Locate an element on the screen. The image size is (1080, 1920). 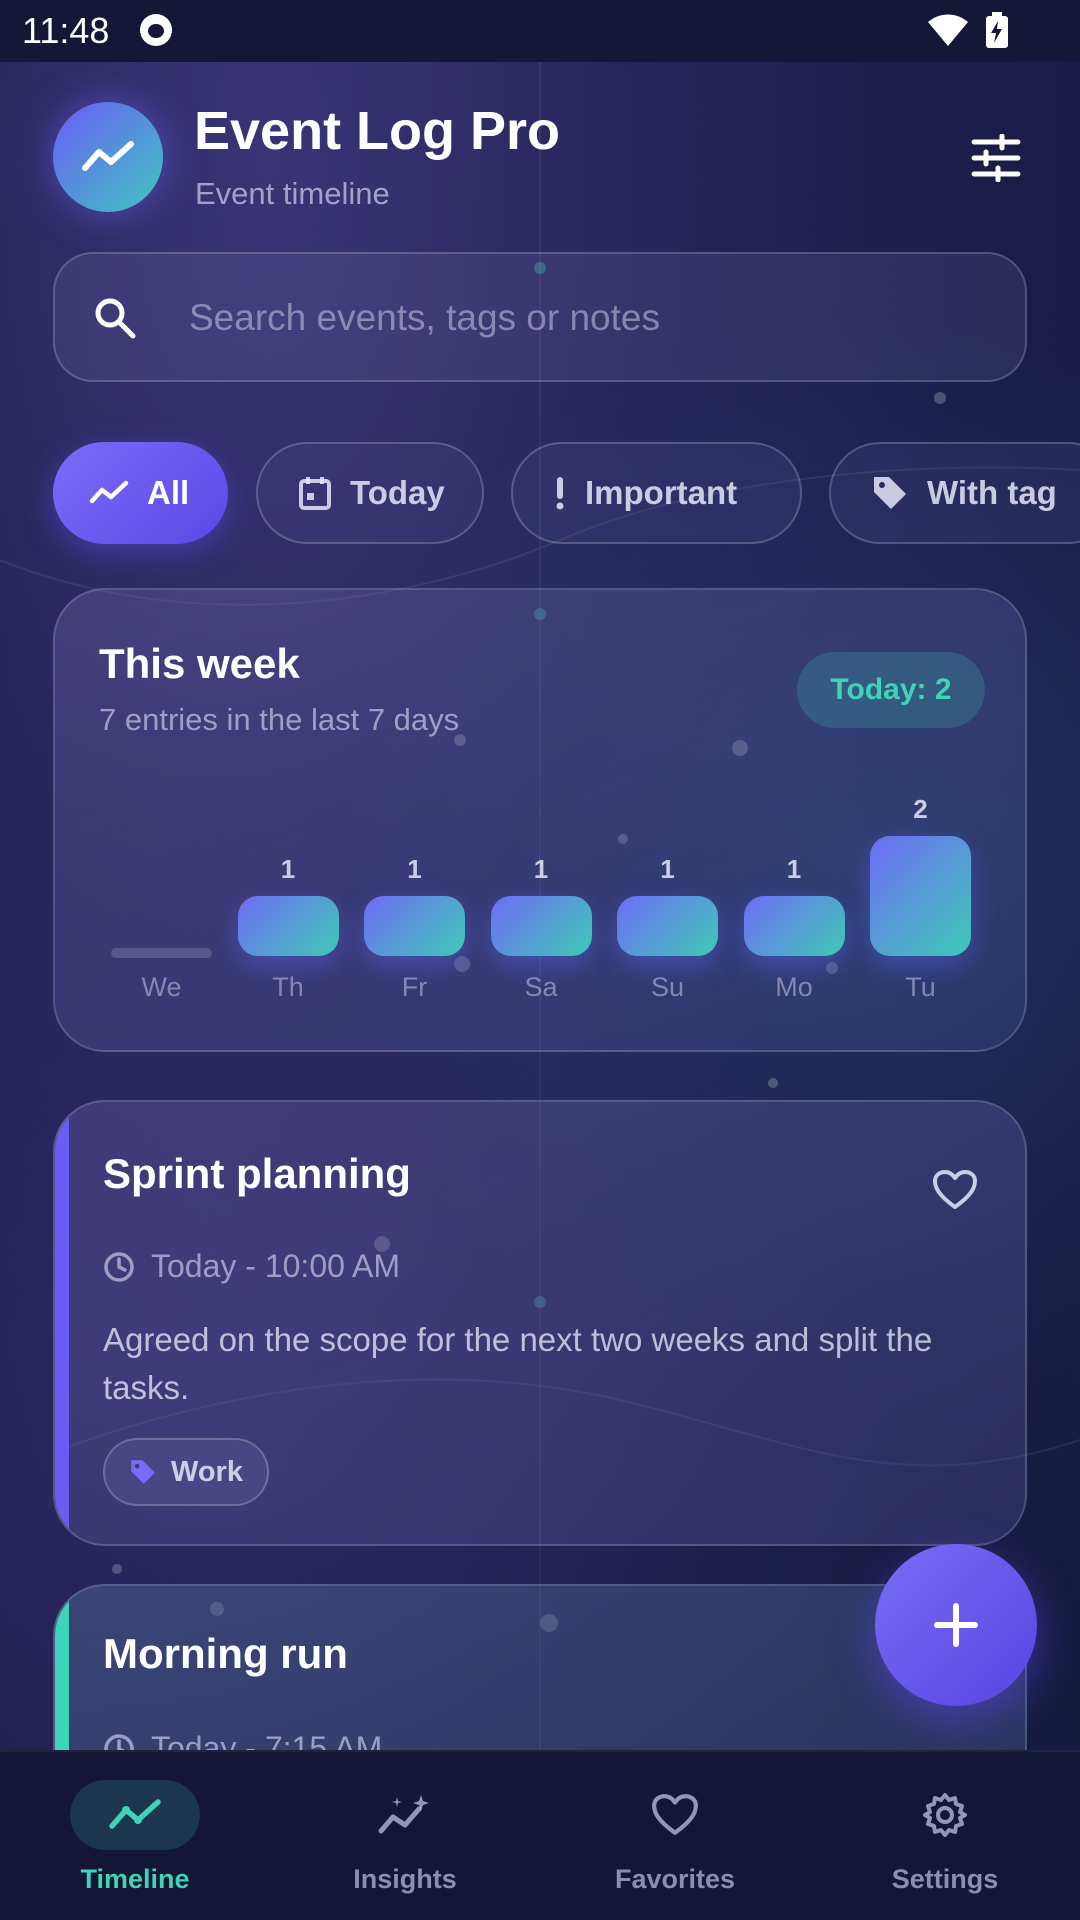
chart-category-label: Sa is located at coordinates (541, 987).